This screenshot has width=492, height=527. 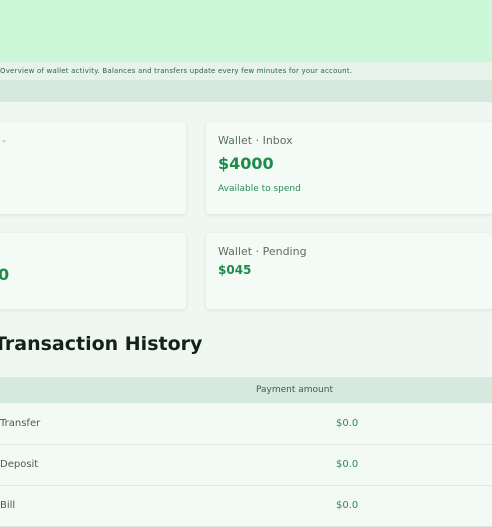 I want to click on top-banner, so click(x=246, y=31).